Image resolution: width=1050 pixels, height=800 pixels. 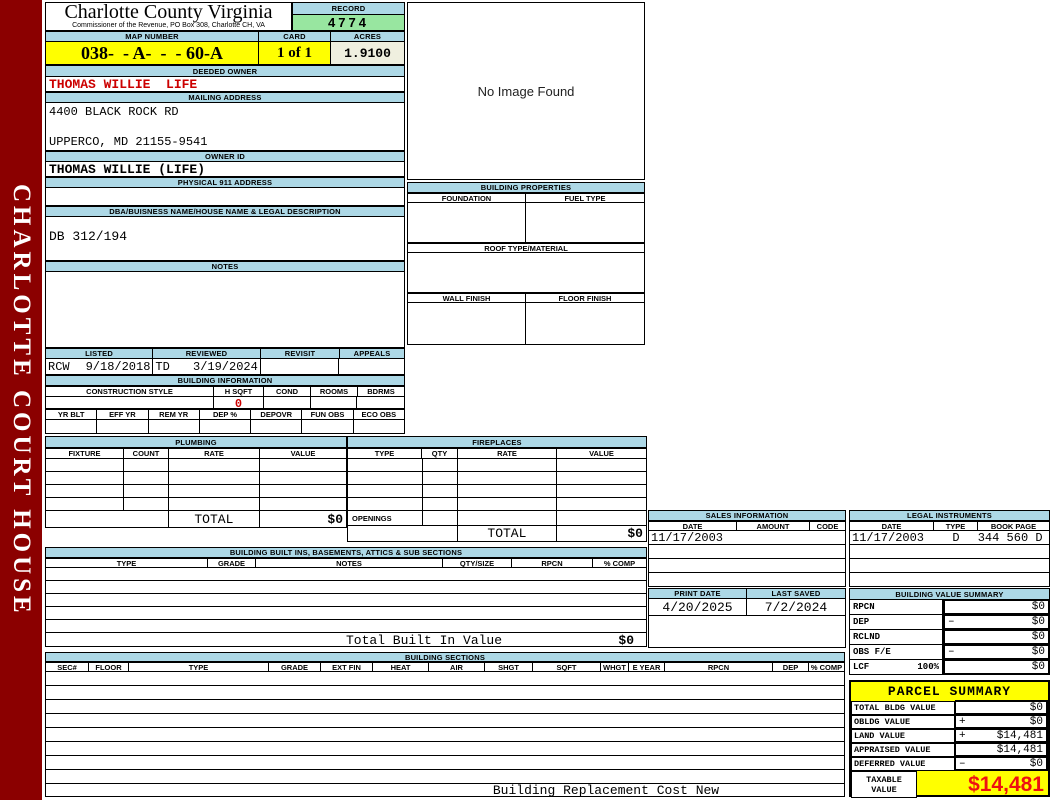 What do you see at coordinates (346, 626) in the screenshot?
I see `built-ins-row` at bounding box center [346, 626].